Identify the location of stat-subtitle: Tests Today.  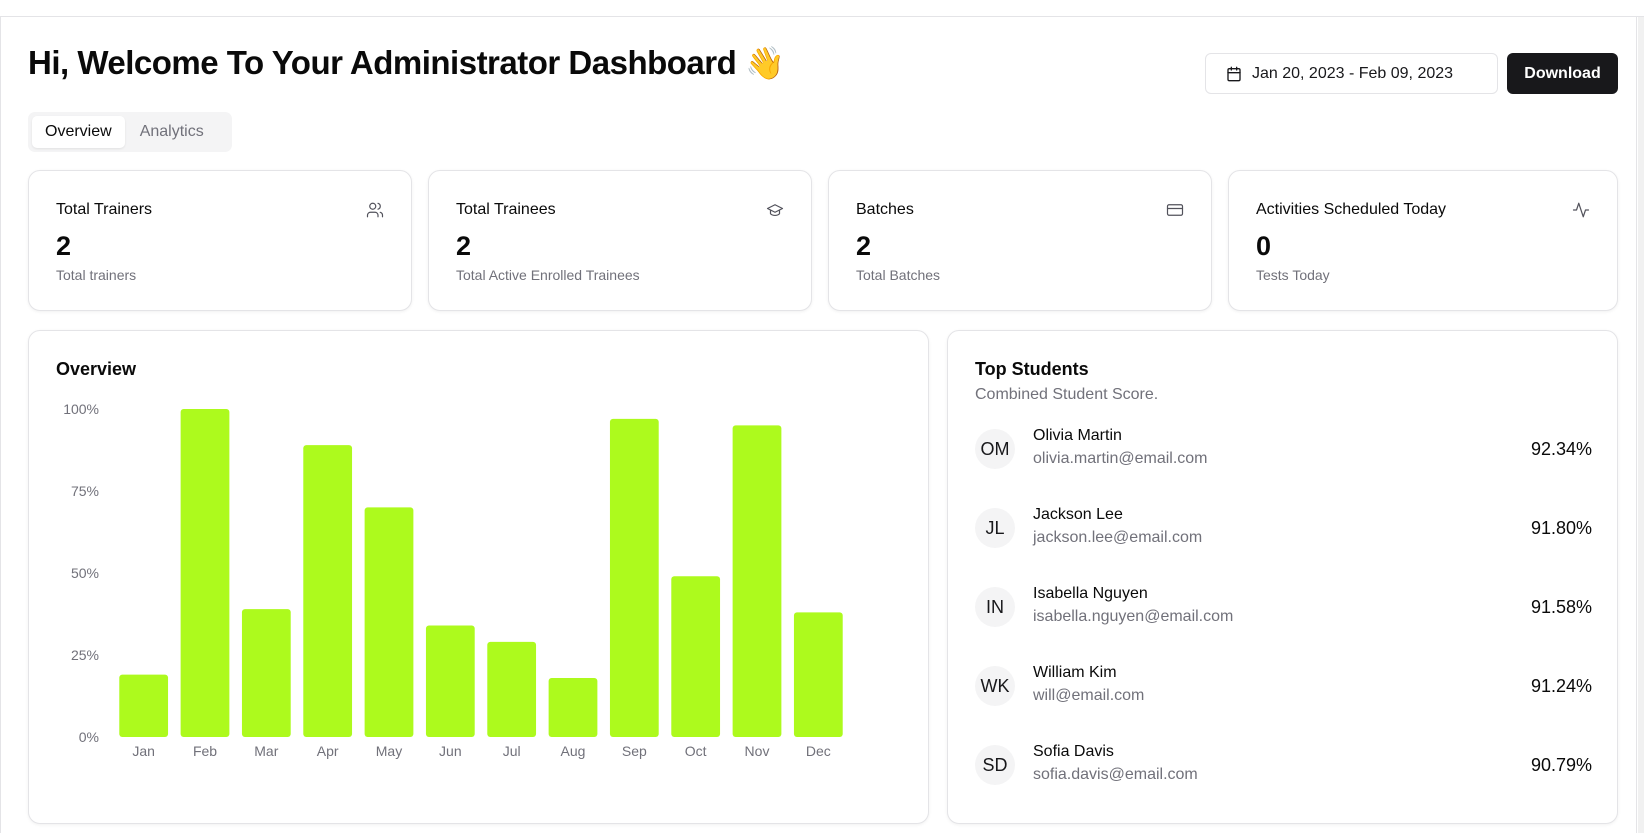
(1293, 275).